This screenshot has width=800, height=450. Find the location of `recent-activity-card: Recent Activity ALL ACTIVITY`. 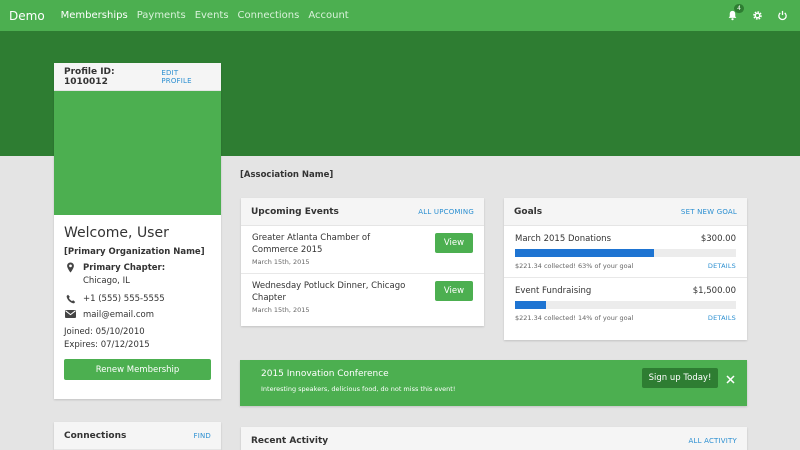

recent-activity-card: Recent Activity ALL ACTIVITY is located at coordinates (494, 438).